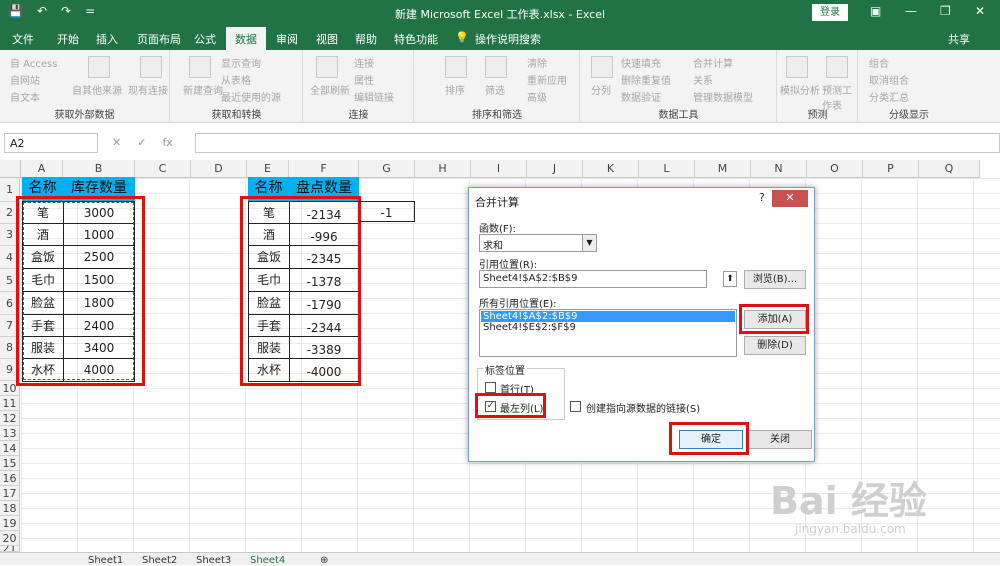 This screenshot has height=566, width=1000. What do you see at coordinates (641, 62) in the screenshot?
I see `flash-fill-button: 快速填充` at bounding box center [641, 62].